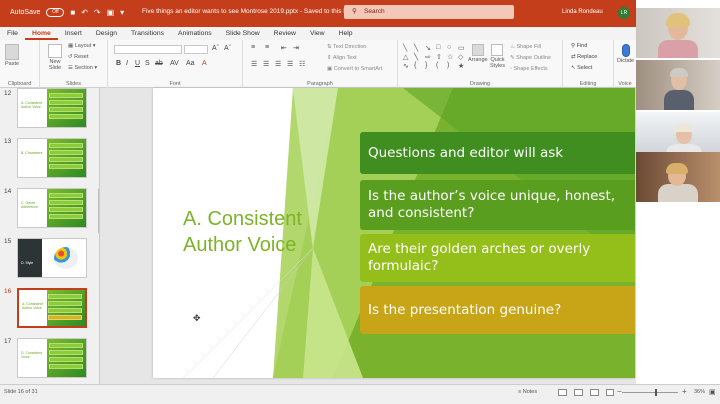 Image resolution: width=720 pixels, height=404 pixels. Describe the element at coordinates (148, 49) in the screenshot. I see `font-name-combo` at that location.